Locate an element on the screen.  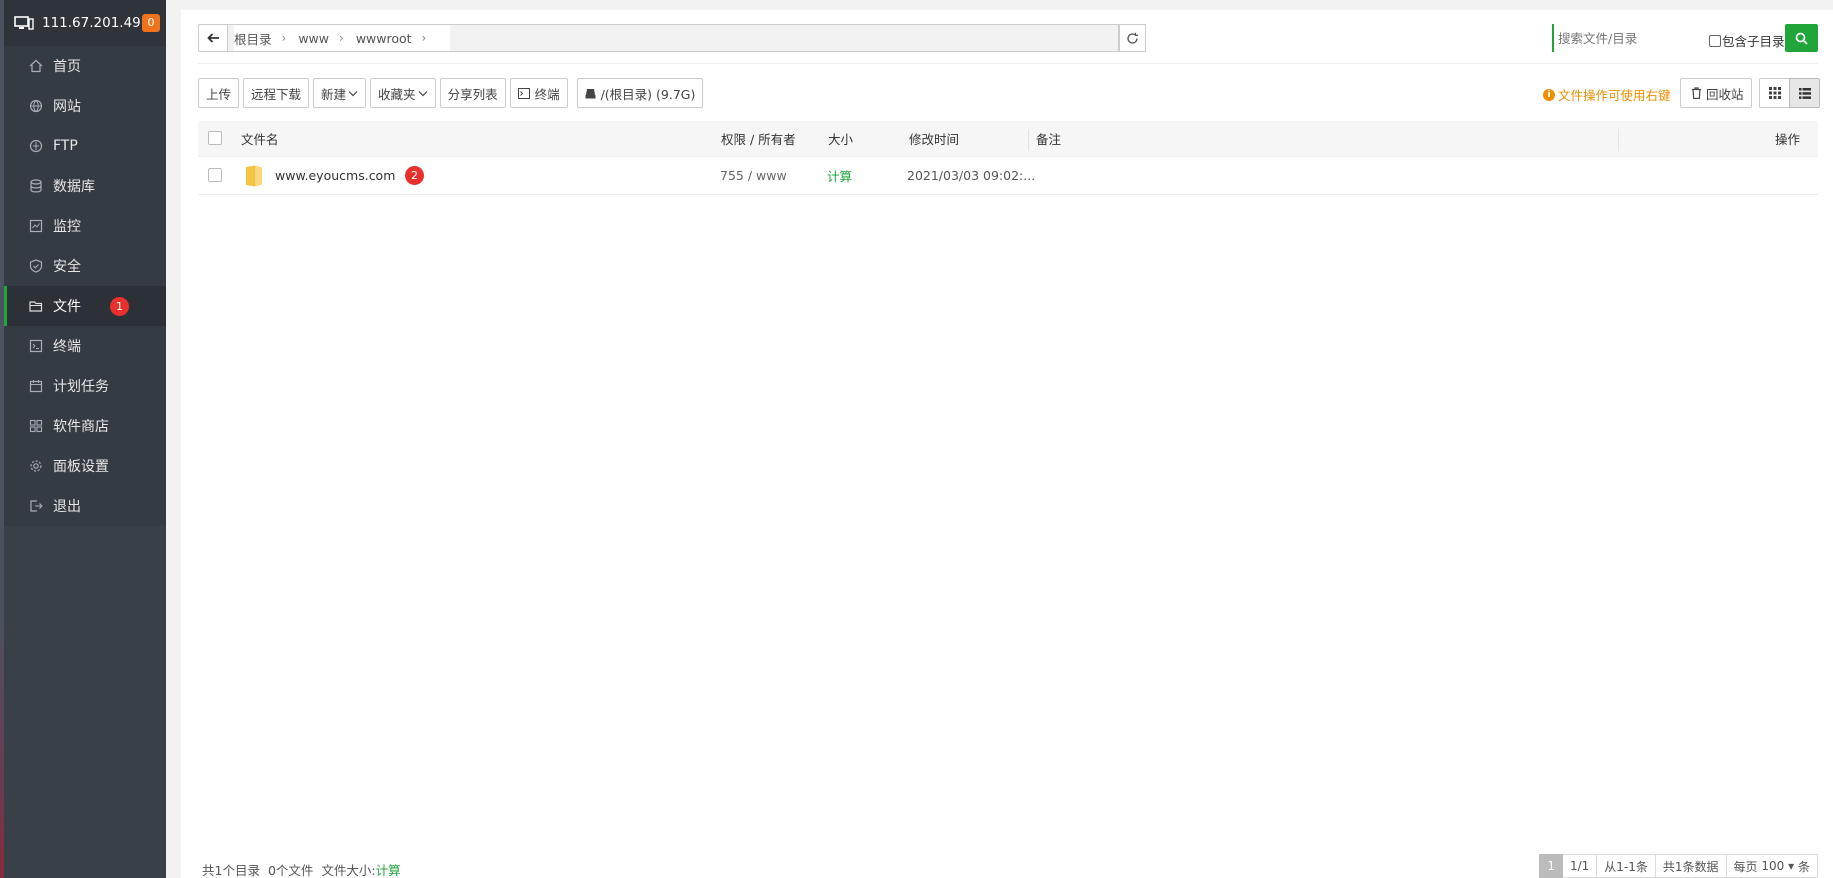
caret-down-icon: ▾ is located at coordinates (1791, 866).